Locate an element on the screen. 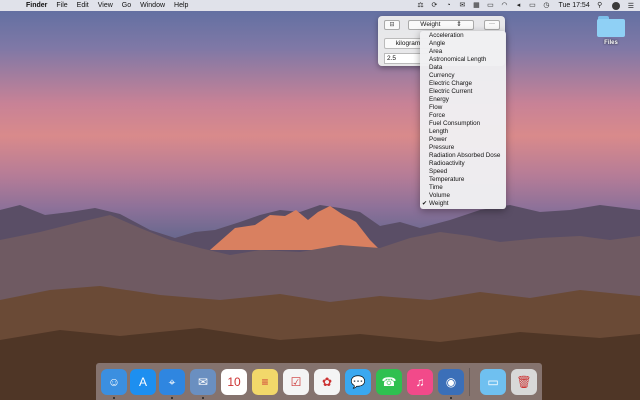 The height and width of the screenshot is (400, 640). wifi-icon: ◠ is located at coordinates (504, 6).